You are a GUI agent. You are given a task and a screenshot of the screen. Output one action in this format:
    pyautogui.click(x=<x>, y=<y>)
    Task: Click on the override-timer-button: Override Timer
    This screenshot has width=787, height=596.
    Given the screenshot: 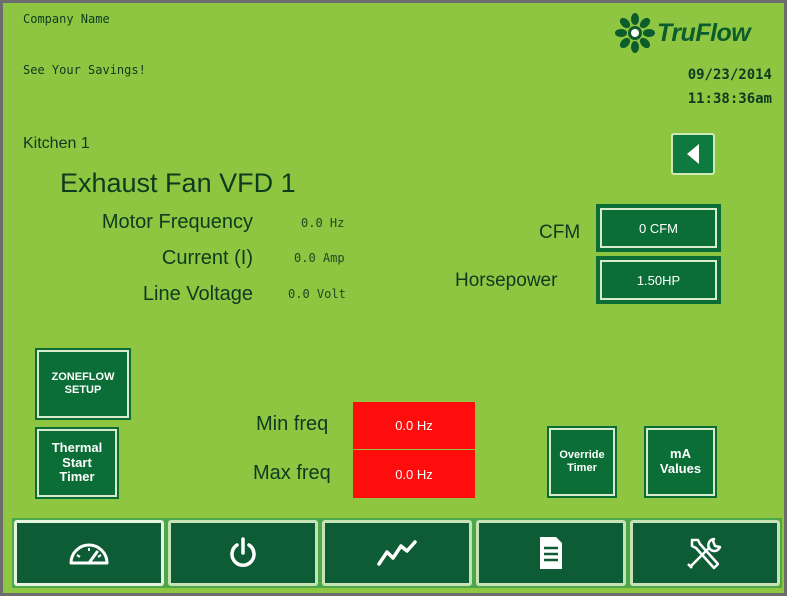 What is the action you would take?
    pyautogui.click(x=582, y=462)
    